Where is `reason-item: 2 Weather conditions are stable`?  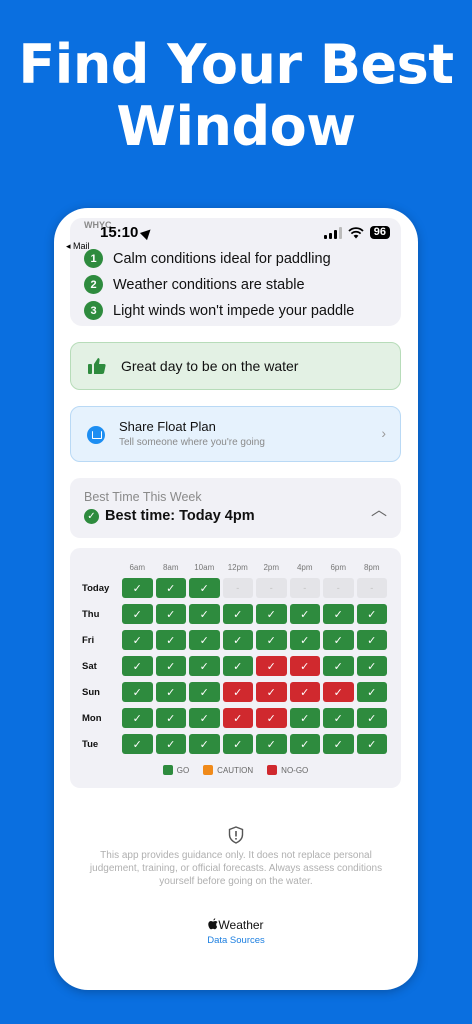
reason-item: 2 Weather conditions are stable is located at coordinates (194, 284).